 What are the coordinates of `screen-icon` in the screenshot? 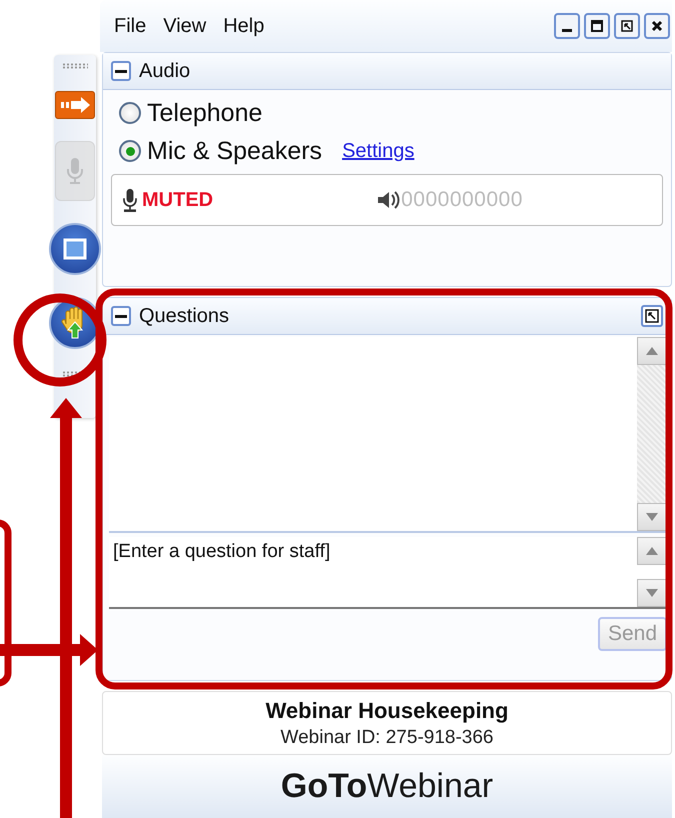 It's located at (75, 249).